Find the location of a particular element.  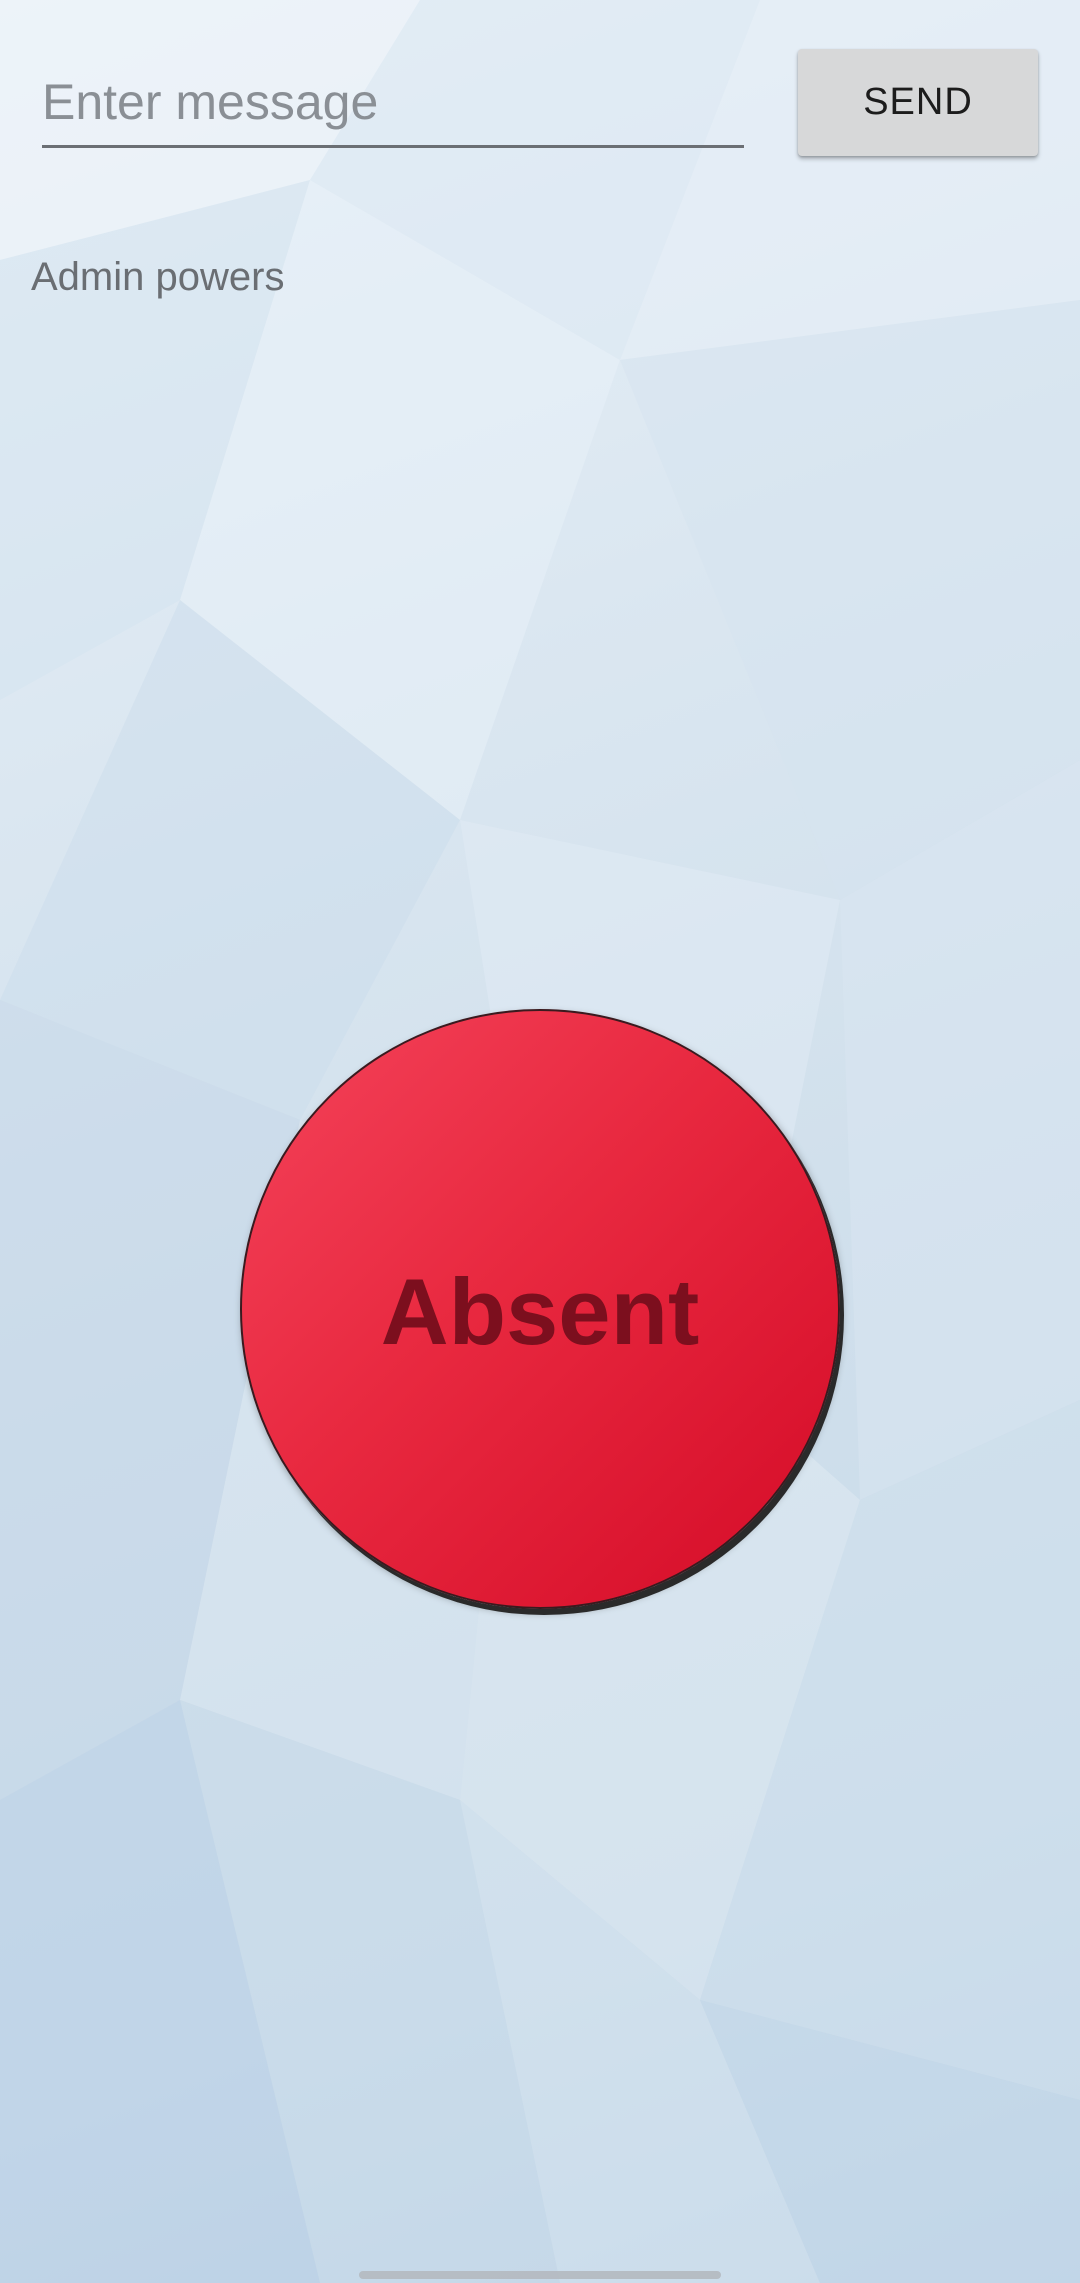

status-toggle-button: Absent is located at coordinates (540, 1309).